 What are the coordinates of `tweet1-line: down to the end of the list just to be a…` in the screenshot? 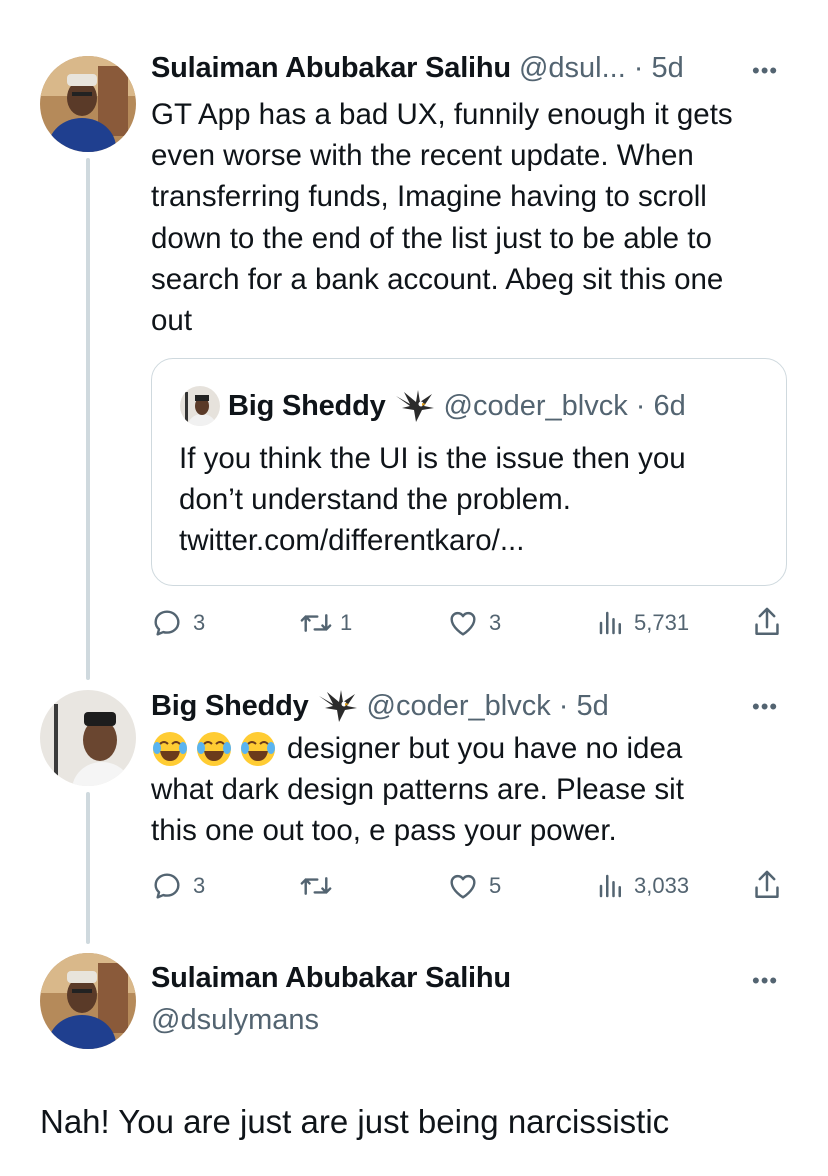 It's located at (431, 238).